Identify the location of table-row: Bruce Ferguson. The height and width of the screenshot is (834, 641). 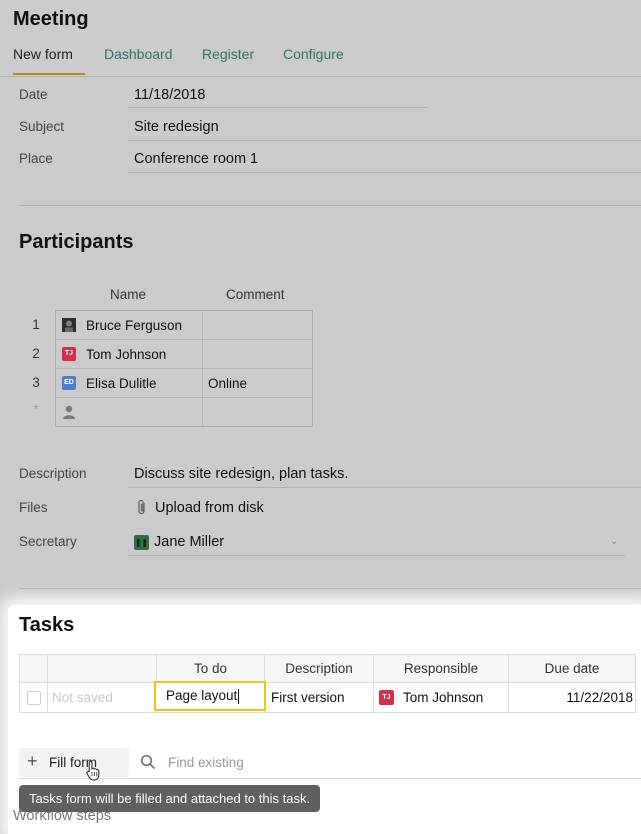
(184, 325).